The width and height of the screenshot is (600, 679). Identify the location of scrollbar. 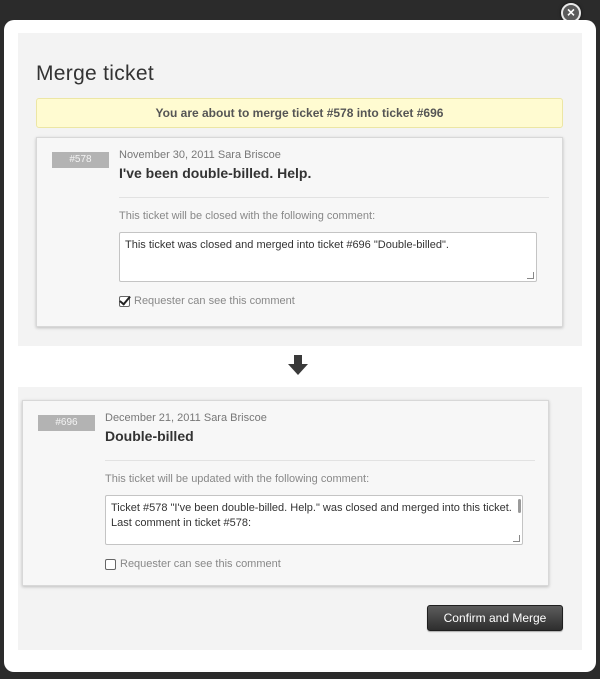
(519, 506).